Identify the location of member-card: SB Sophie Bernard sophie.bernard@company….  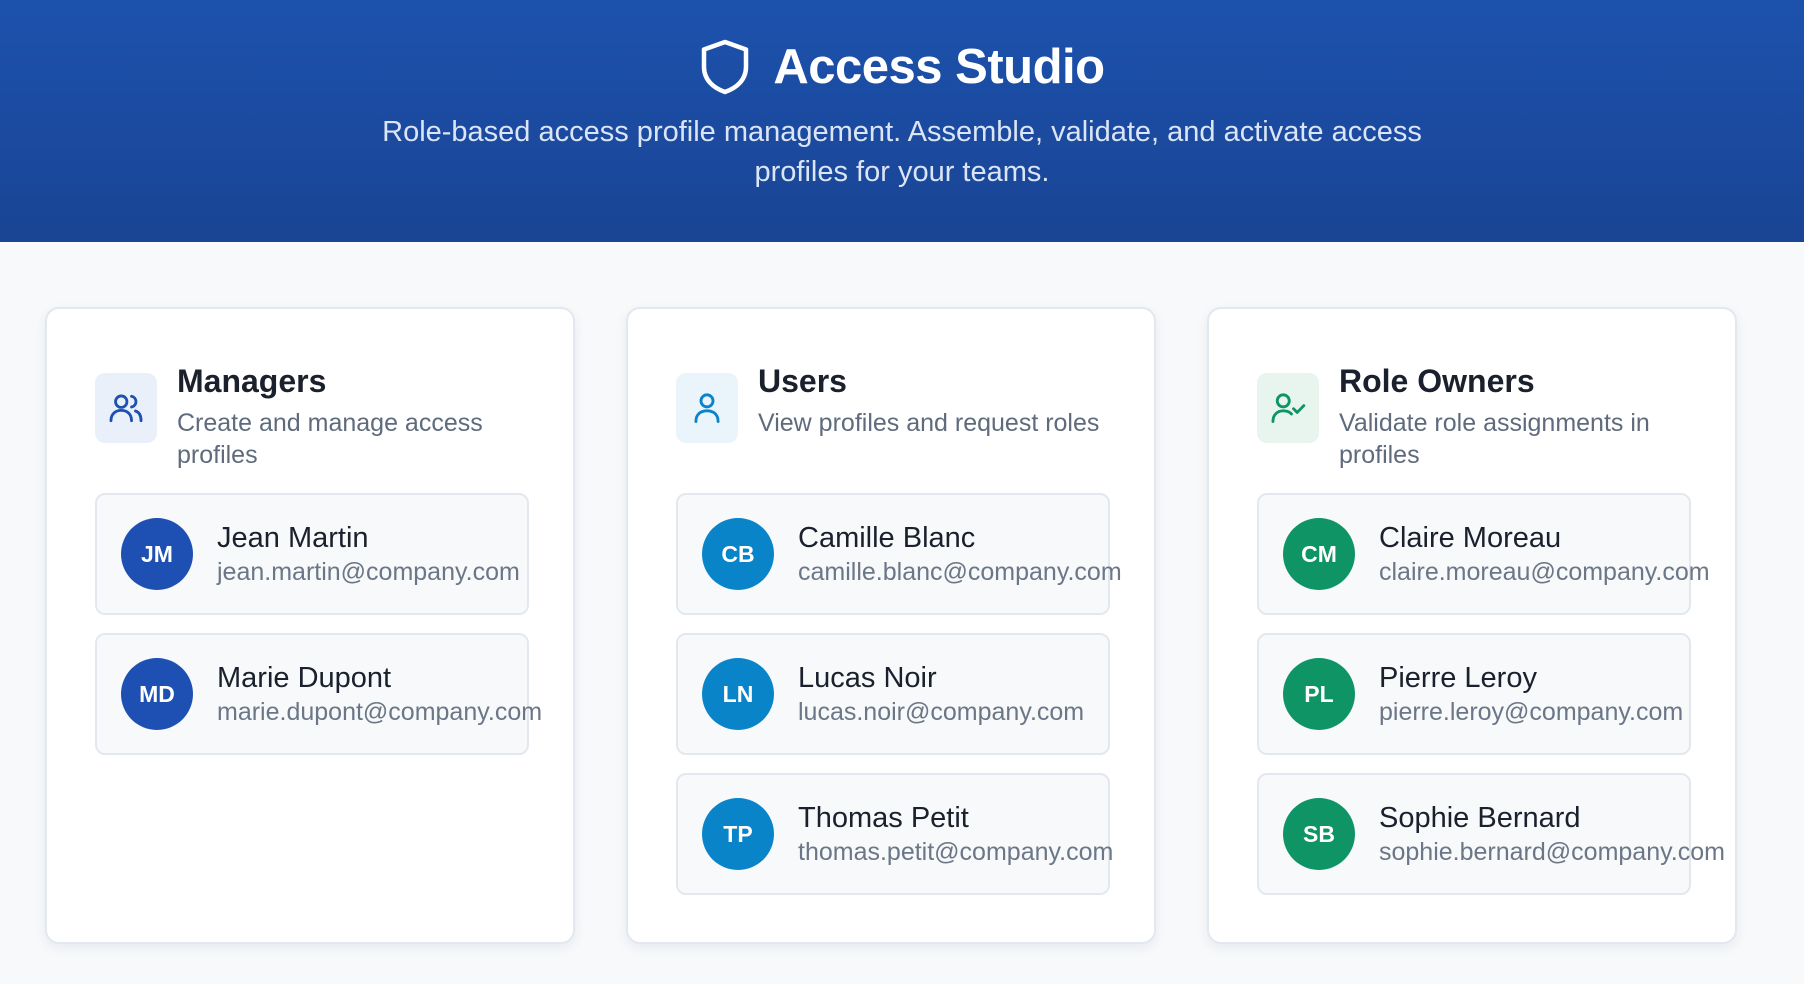
(1491, 834).